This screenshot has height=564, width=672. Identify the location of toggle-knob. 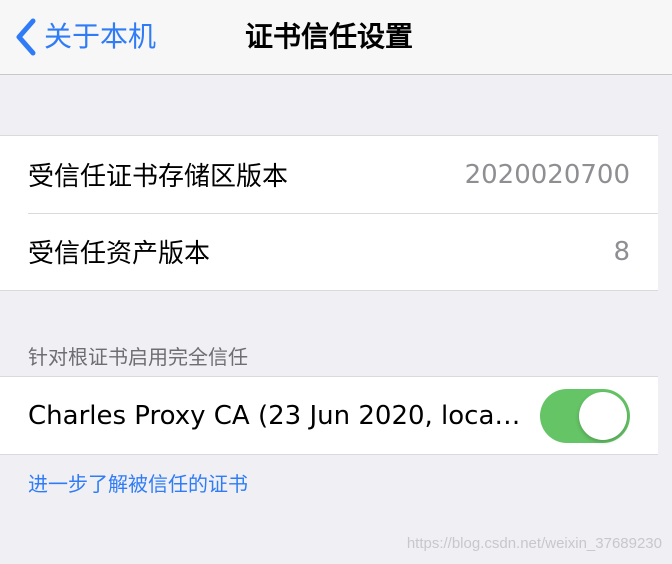
(603, 415).